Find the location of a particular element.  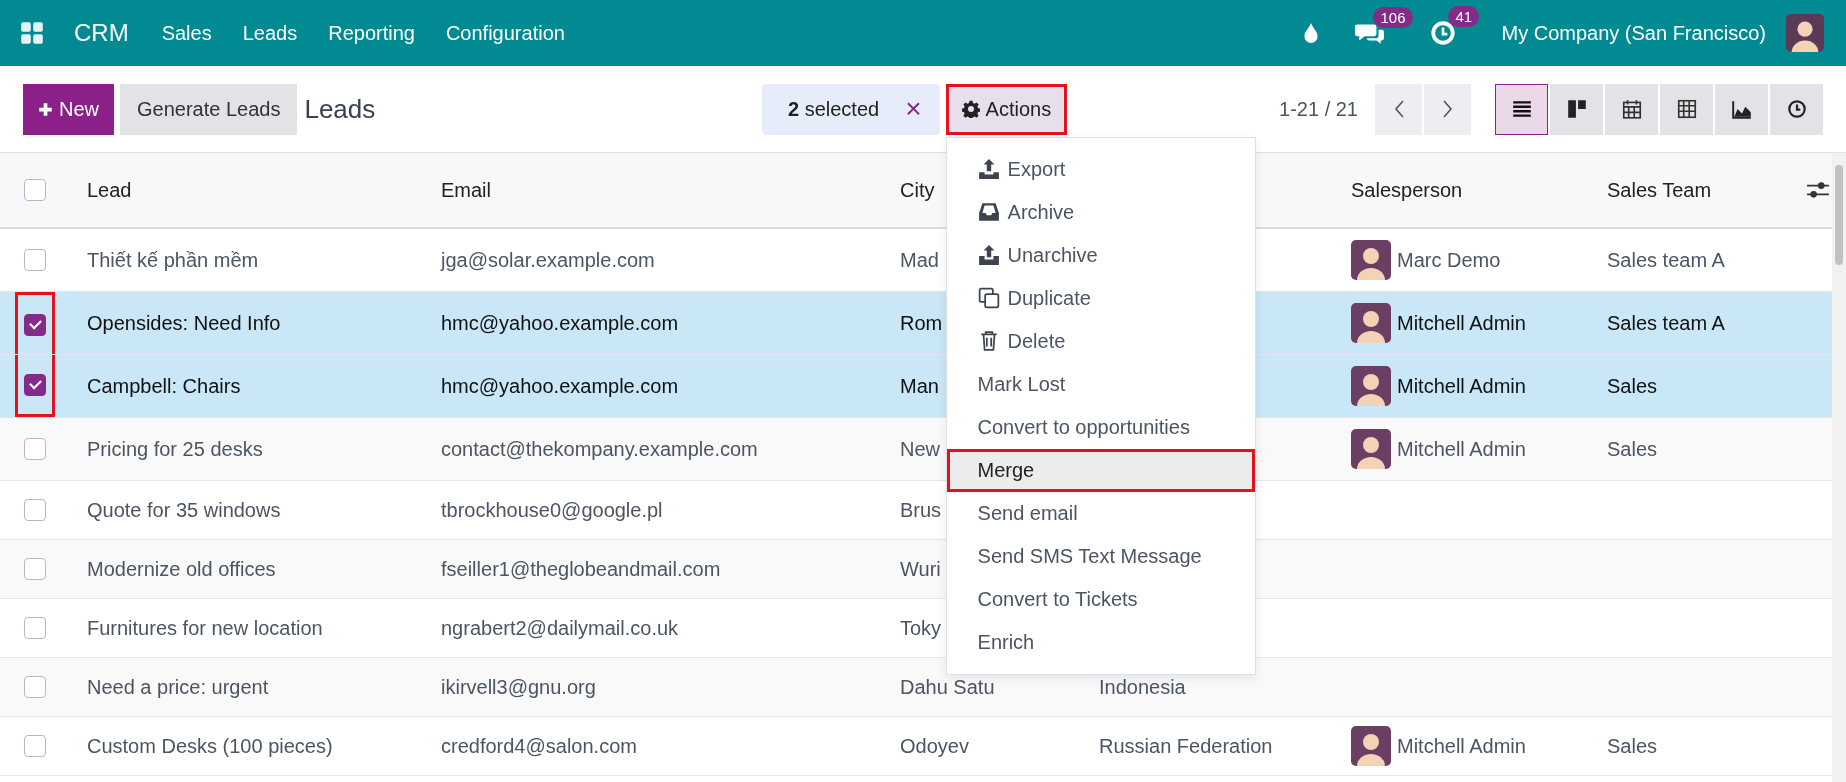

menu-item: Configuration is located at coordinates (505, 33).